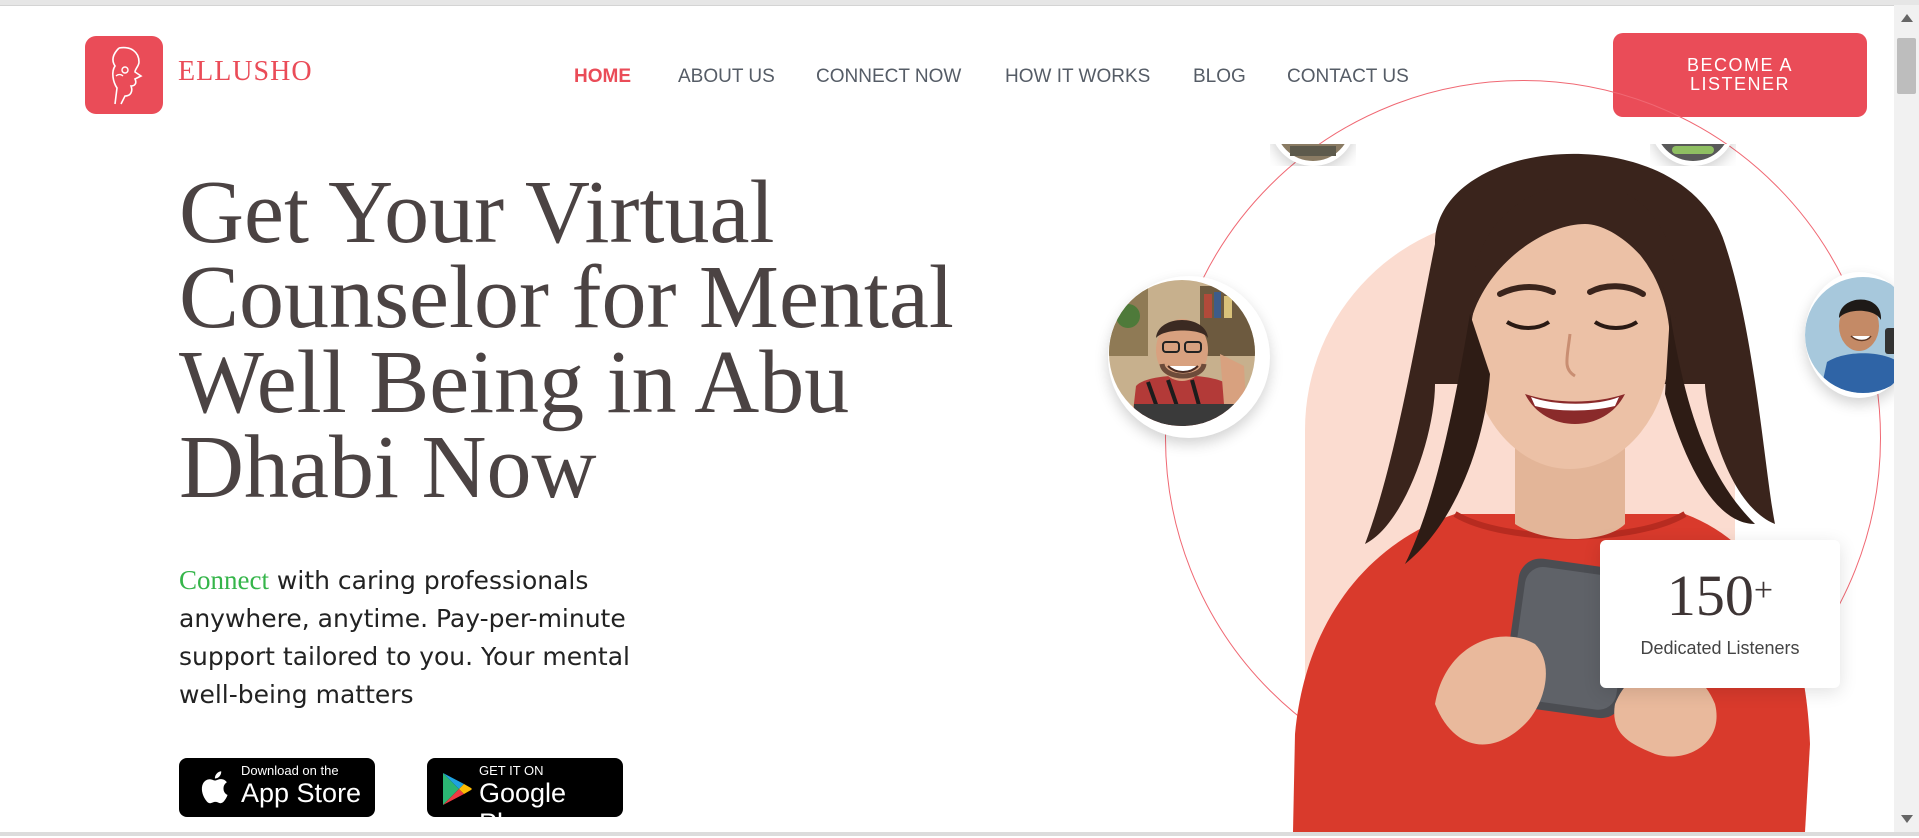 Image resolution: width=1919 pixels, height=838 pixels. Describe the element at coordinates (224, 580) in the screenshot. I see `subtext-accent-word: Connect` at that location.